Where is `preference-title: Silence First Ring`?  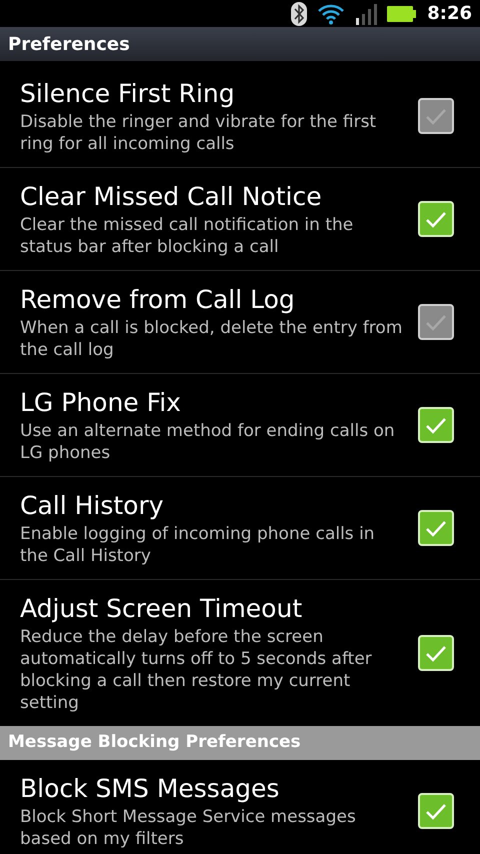 preference-title: Silence First Ring is located at coordinates (128, 94).